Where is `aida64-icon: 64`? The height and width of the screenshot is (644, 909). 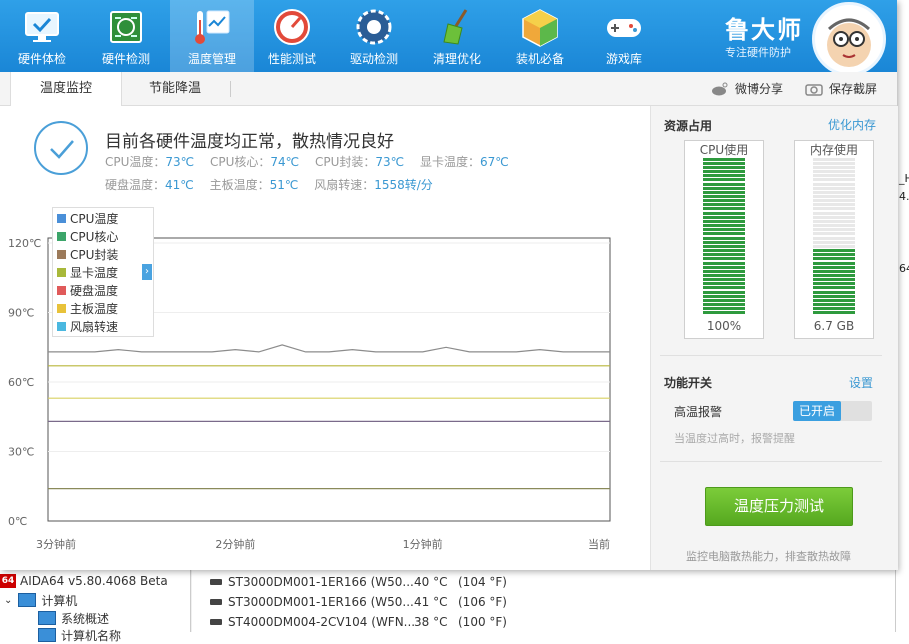 aida64-icon: 64 is located at coordinates (8, 581).